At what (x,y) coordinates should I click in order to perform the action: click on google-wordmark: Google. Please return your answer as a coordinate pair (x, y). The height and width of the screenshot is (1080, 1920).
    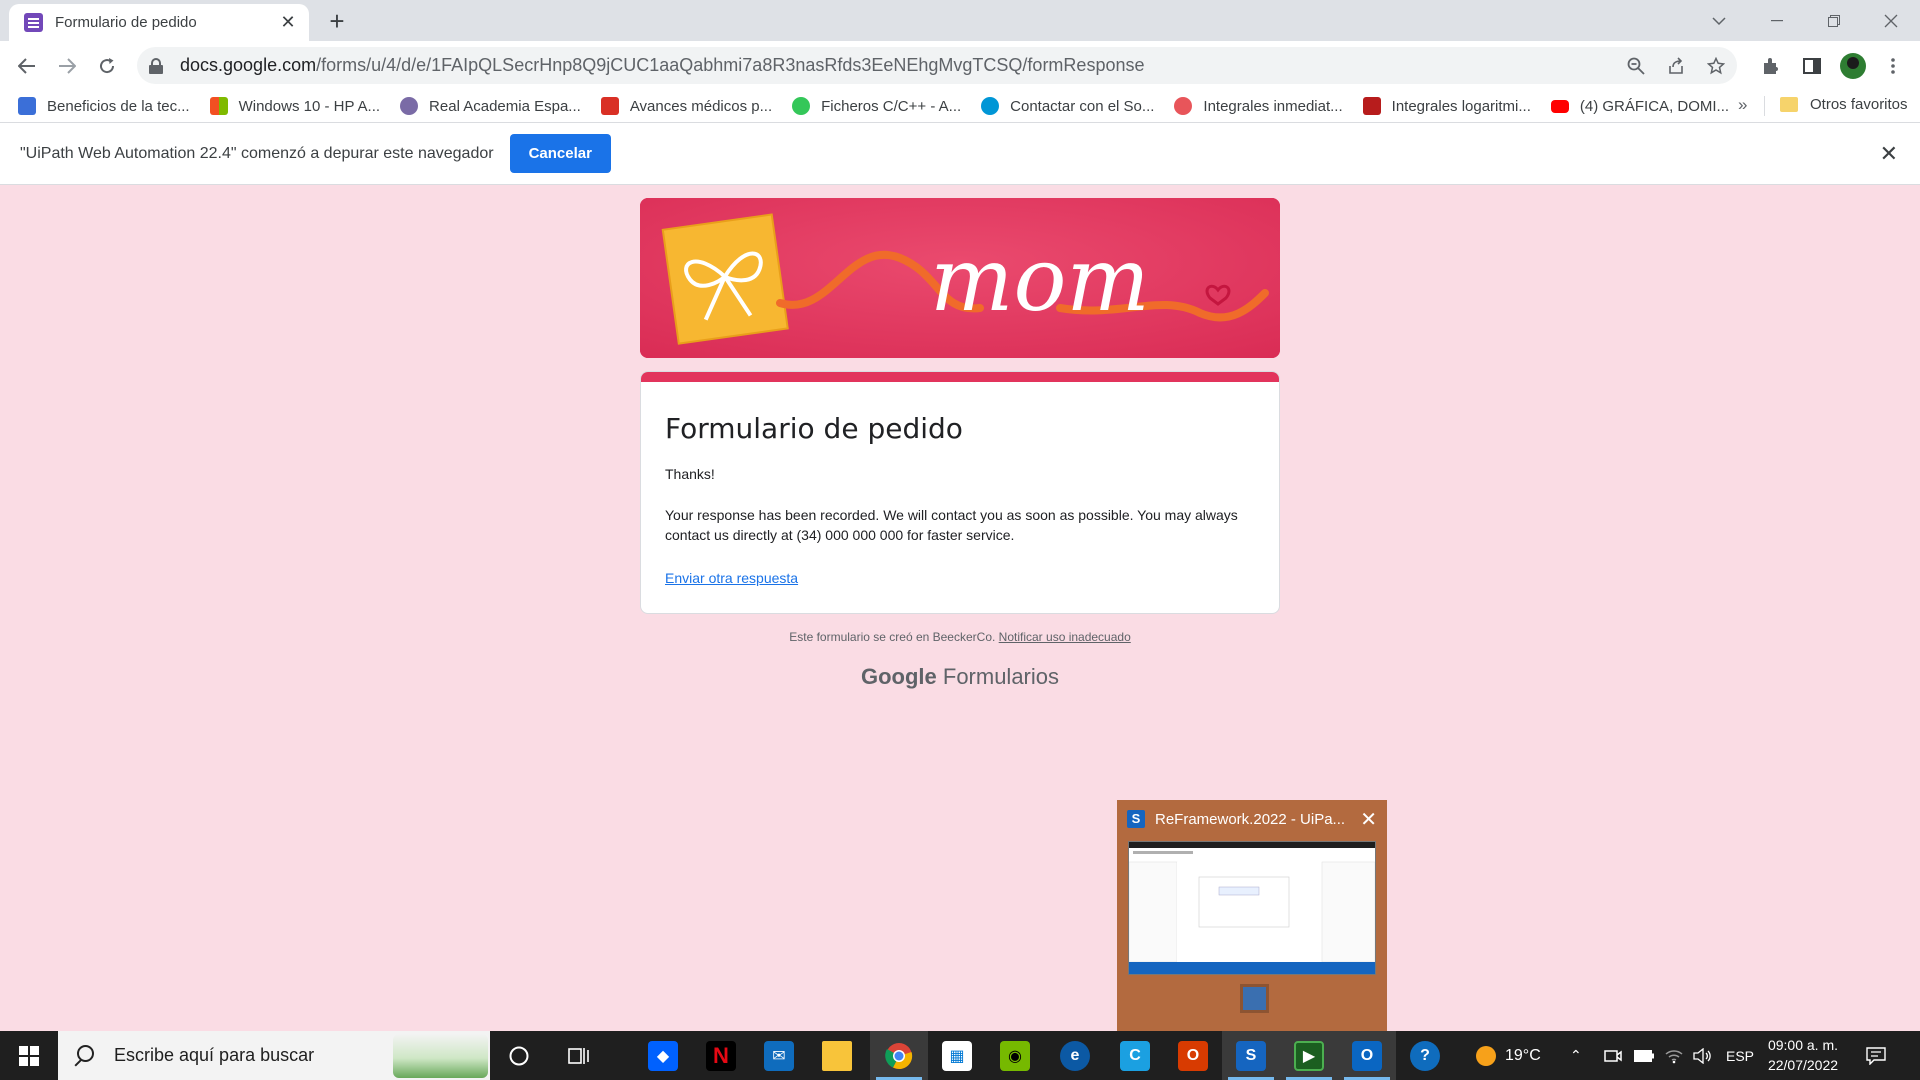
    Looking at the image, I should click on (898, 676).